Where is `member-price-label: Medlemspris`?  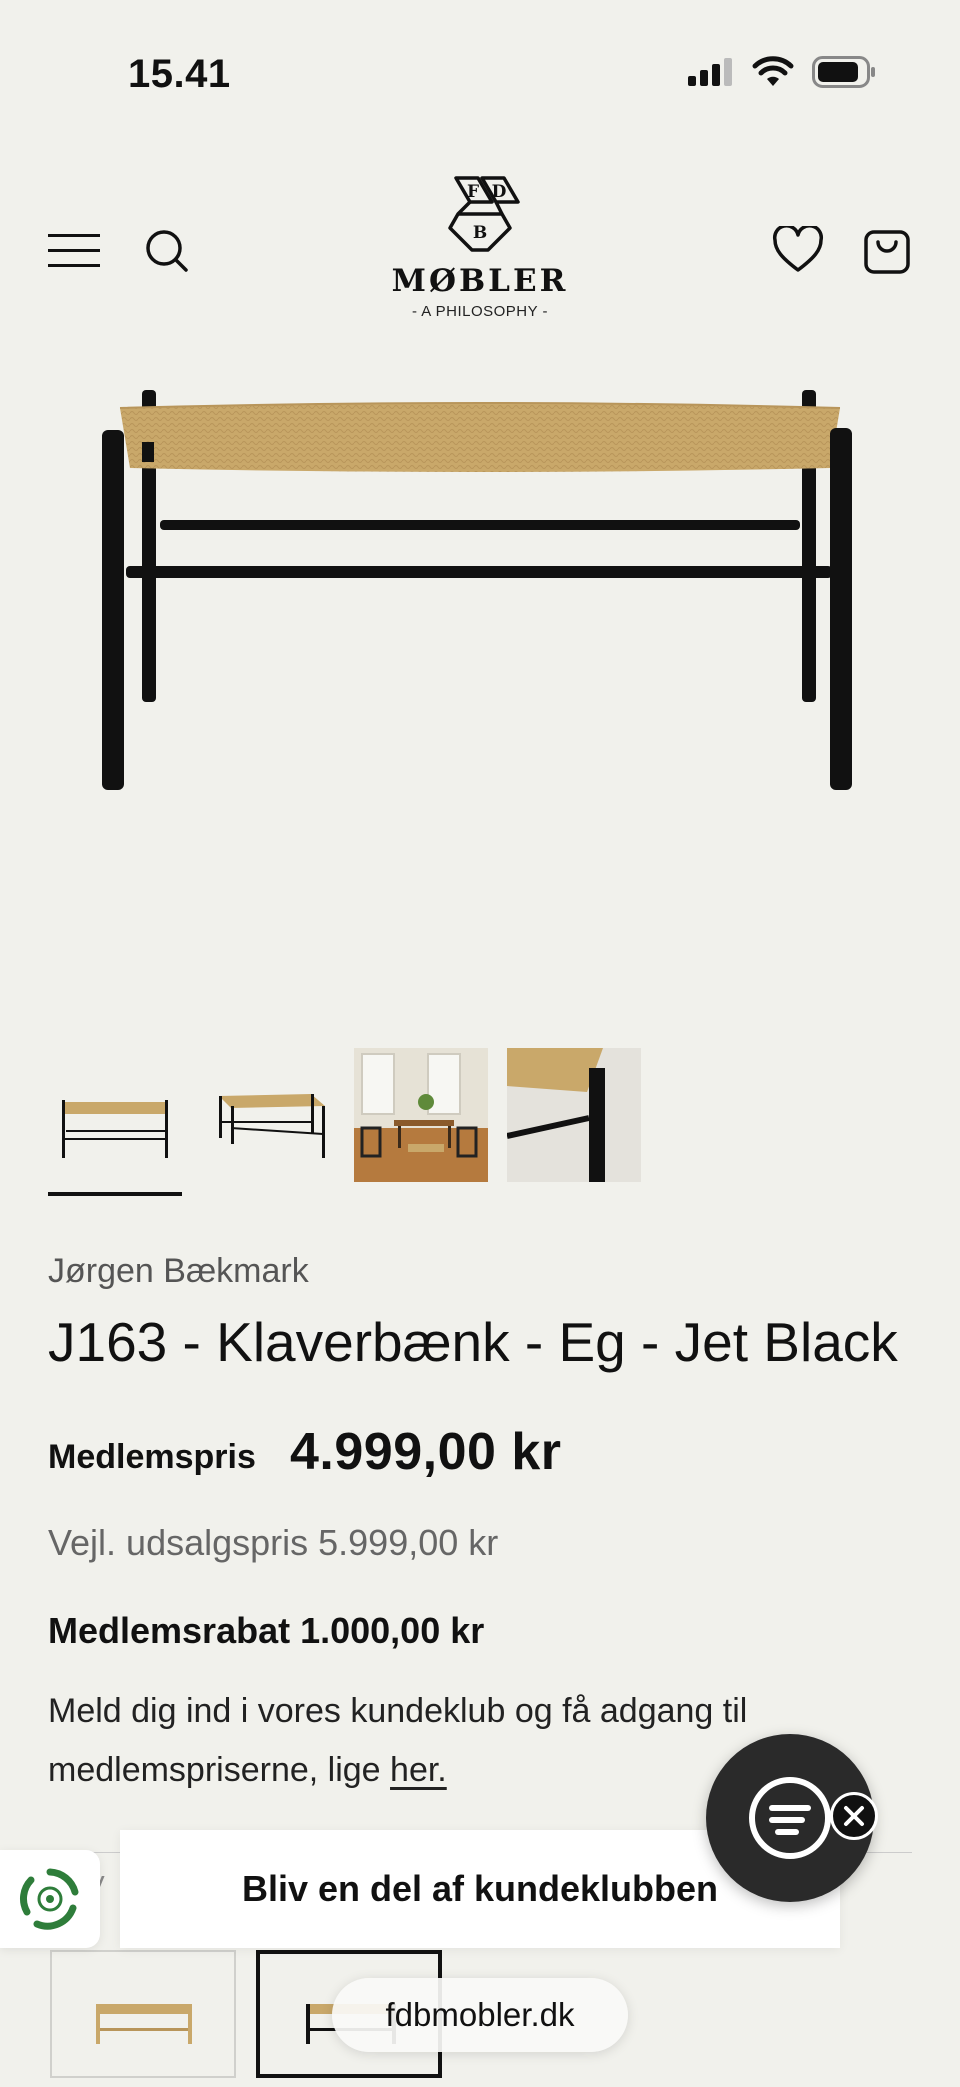
member-price-label: Medlemspris is located at coordinates (152, 1457).